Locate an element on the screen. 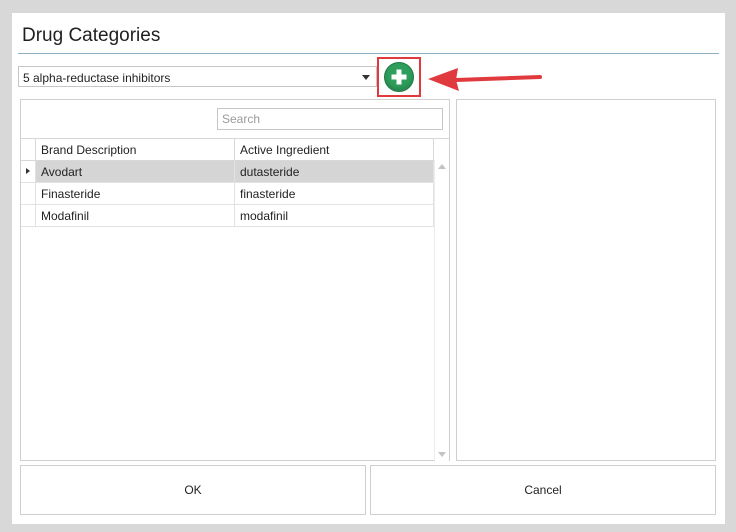  grid-vertical-scrollbar is located at coordinates (441, 311).